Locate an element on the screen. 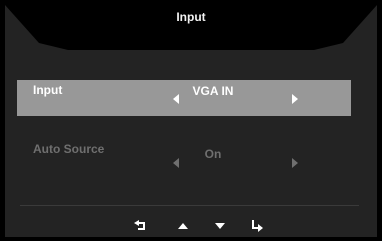  up-arrow-icon is located at coordinates (183, 226).